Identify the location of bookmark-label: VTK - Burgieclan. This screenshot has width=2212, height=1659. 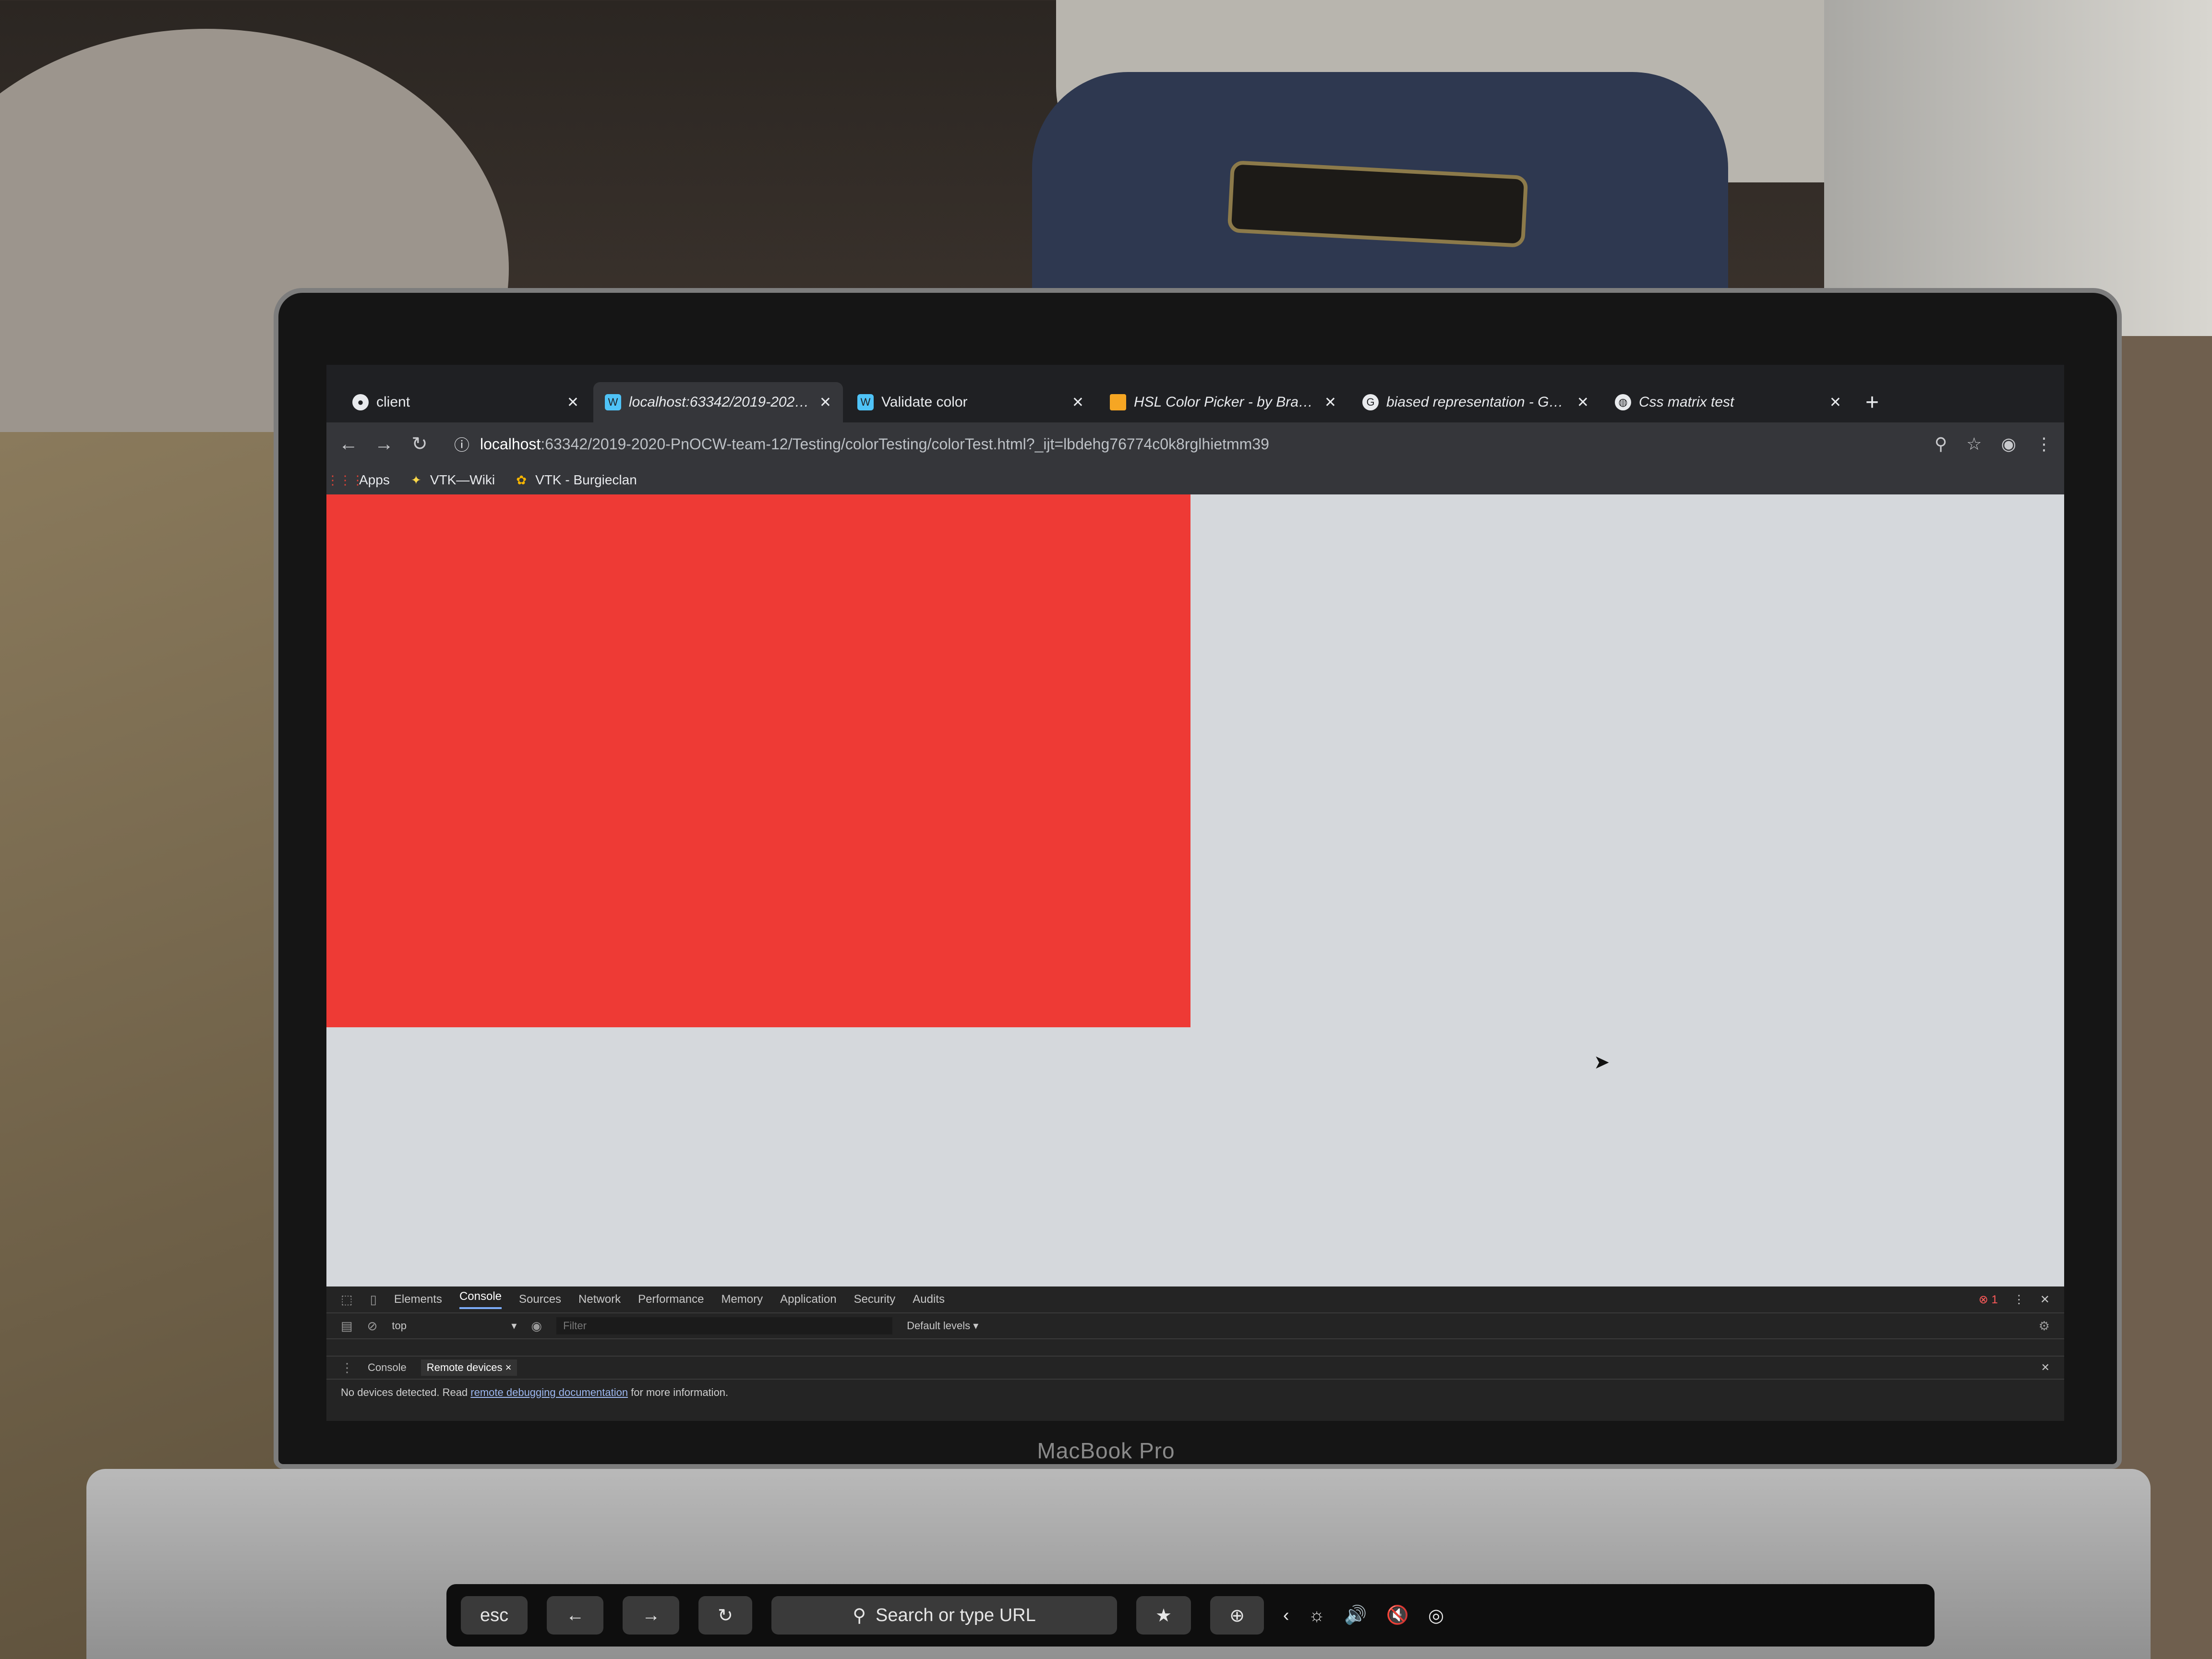
(586, 480).